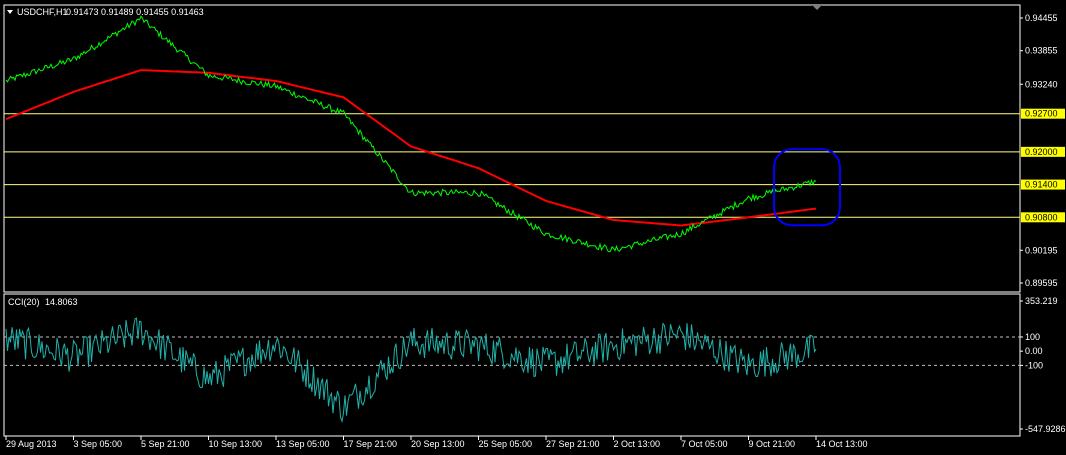 This screenshot has width=1066, height=455. What do you see at coordinates (98, 444) in the screenshot?
I see `time-tick-label: 3 Sep 05:00` at bounding box center [98, 444].